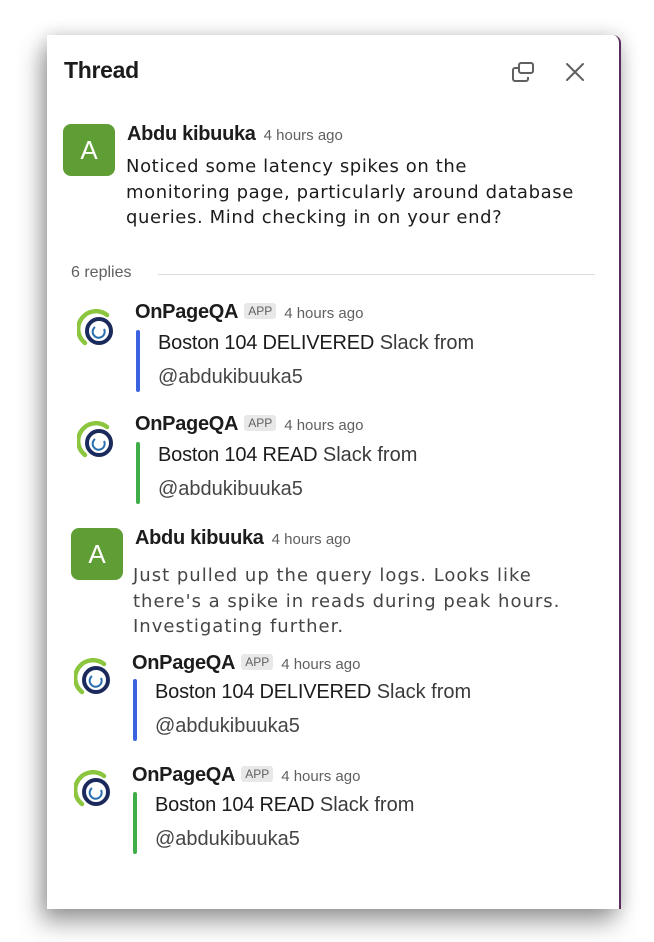 The height and width of the screenshot is (942, 654). I want to click on popout-button, so click(524, 72).